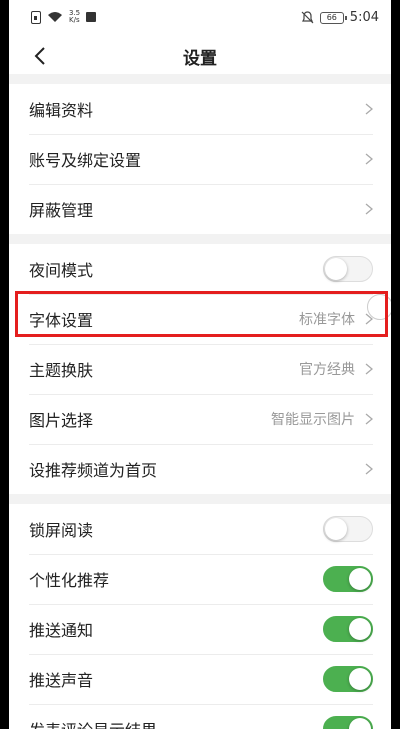  I want to click on settings-row-account-binding: 账号及绑定设置, so click(200, 159).